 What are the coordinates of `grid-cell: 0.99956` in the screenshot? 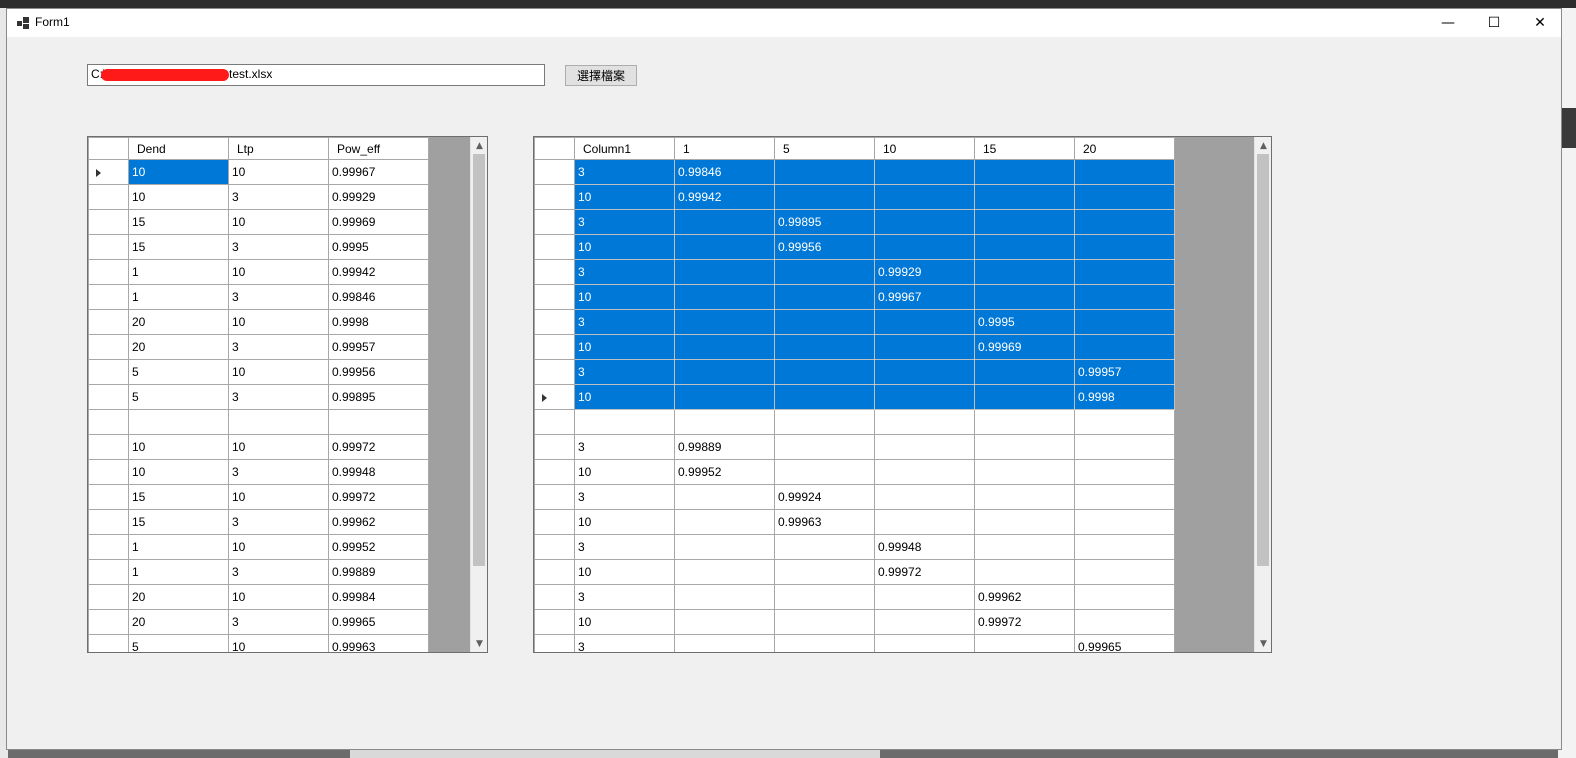 It's located at (824, 247).